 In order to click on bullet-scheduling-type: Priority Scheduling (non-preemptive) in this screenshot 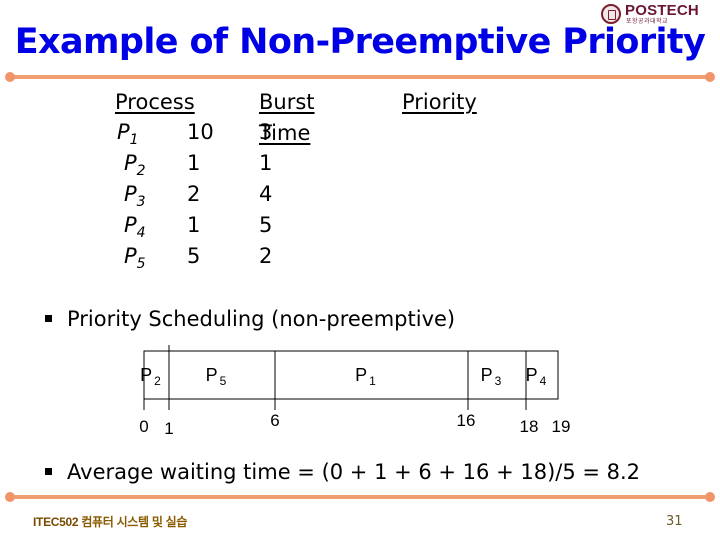, I will do `click(250, 319)`.